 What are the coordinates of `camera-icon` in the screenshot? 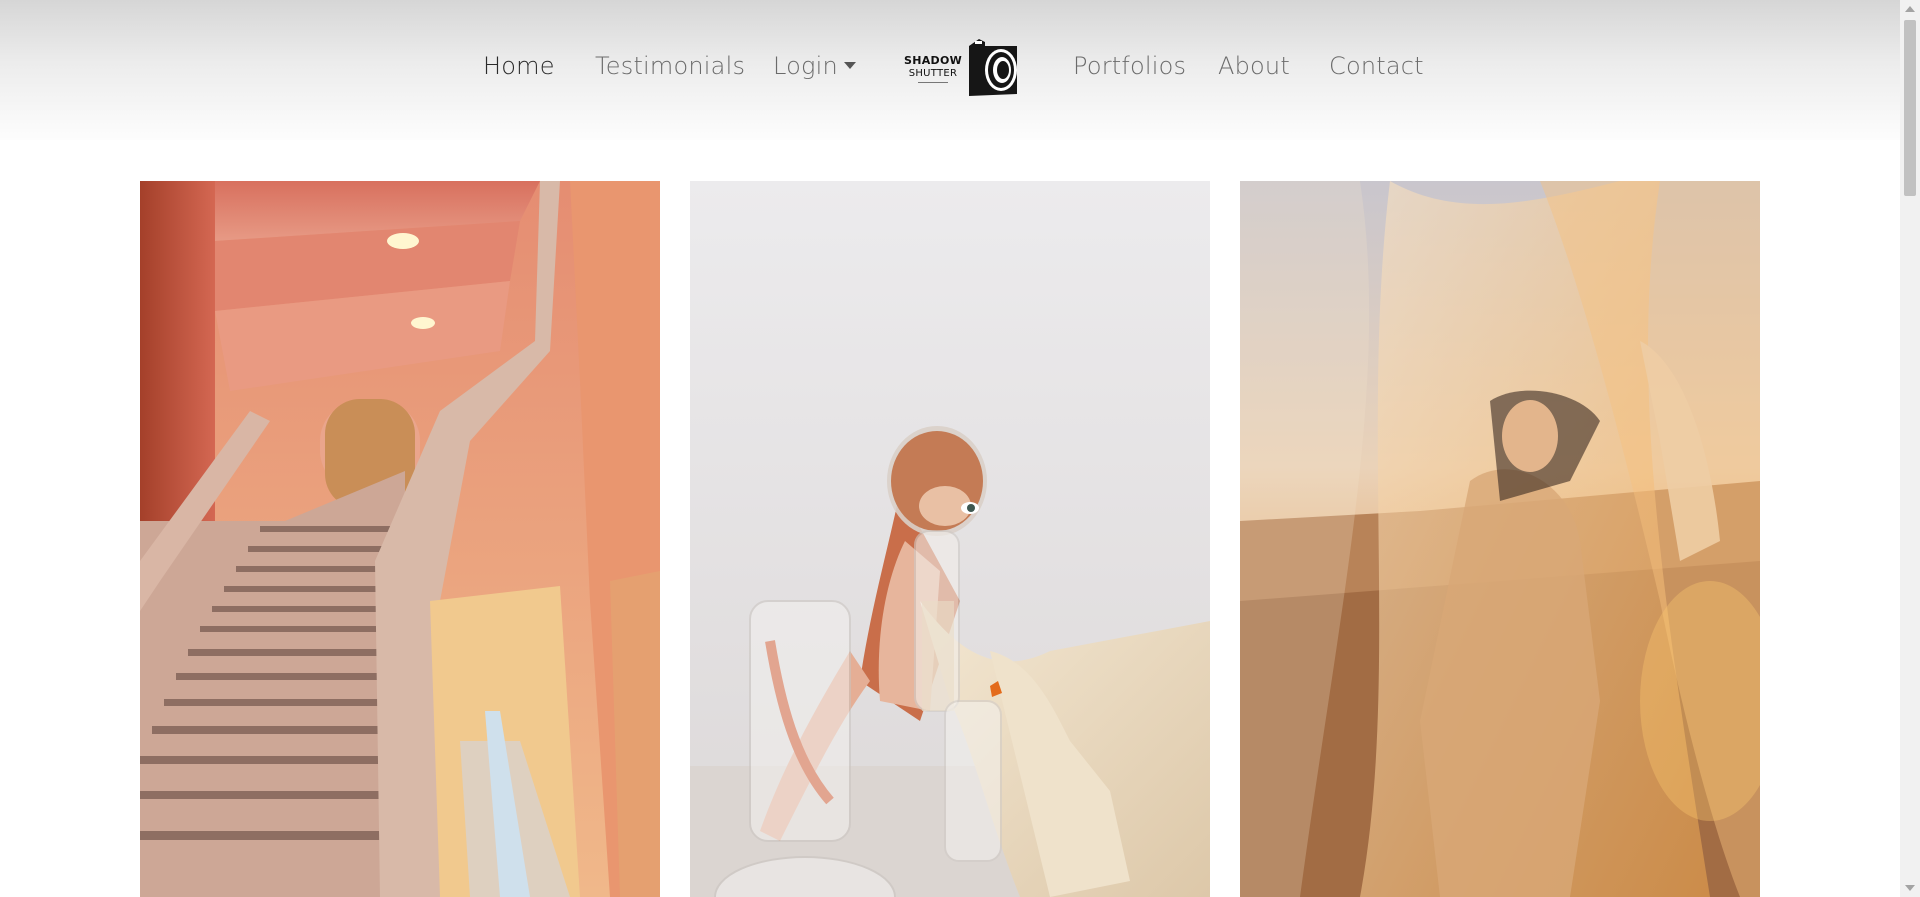 It's located at (993, 67).